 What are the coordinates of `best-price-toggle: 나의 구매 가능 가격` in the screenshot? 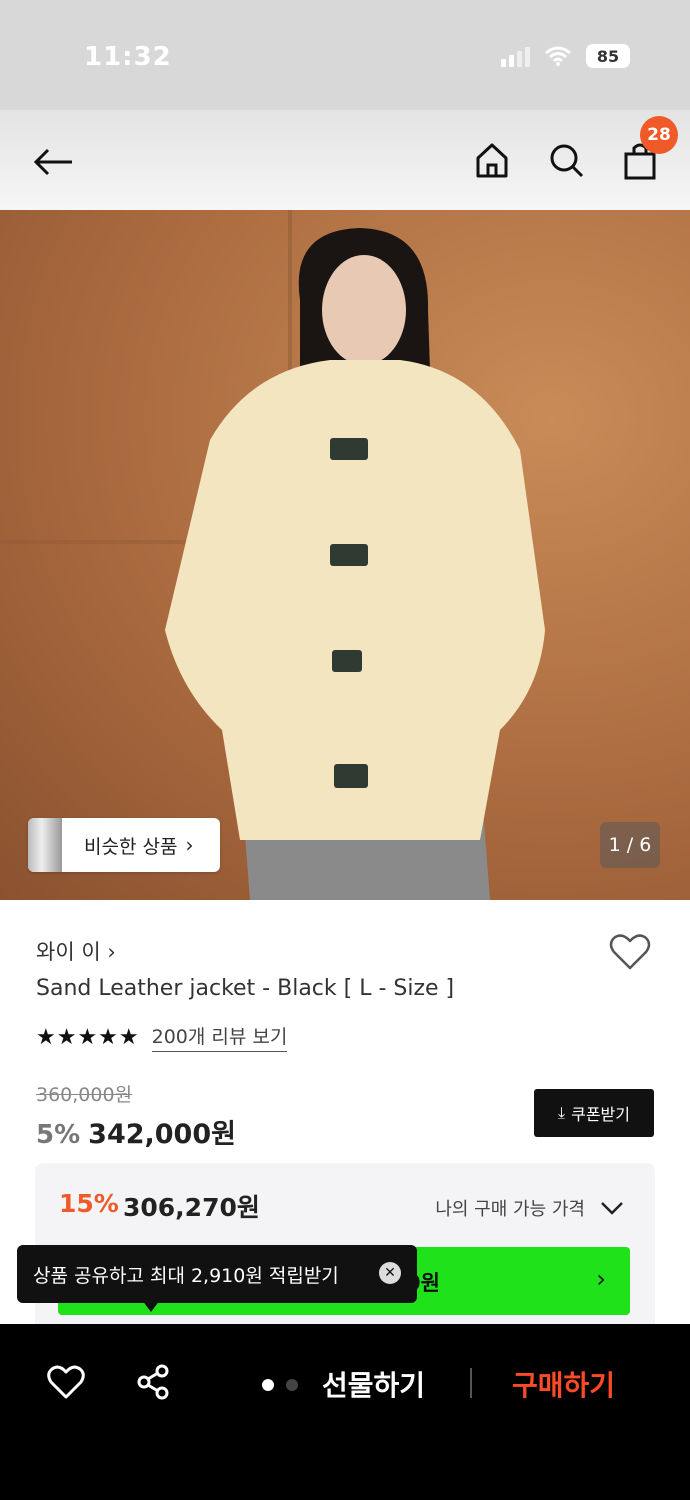 It's located at (530, 1208).